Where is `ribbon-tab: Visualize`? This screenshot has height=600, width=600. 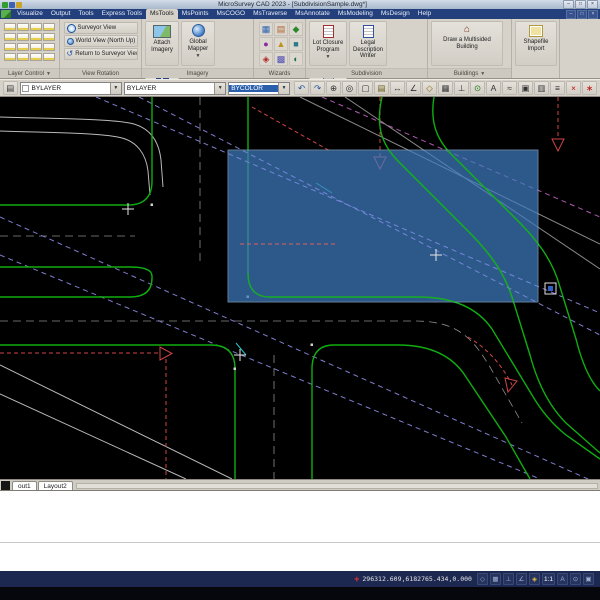 ribbon-tab: Visualize is located at coordinates (30, 14).